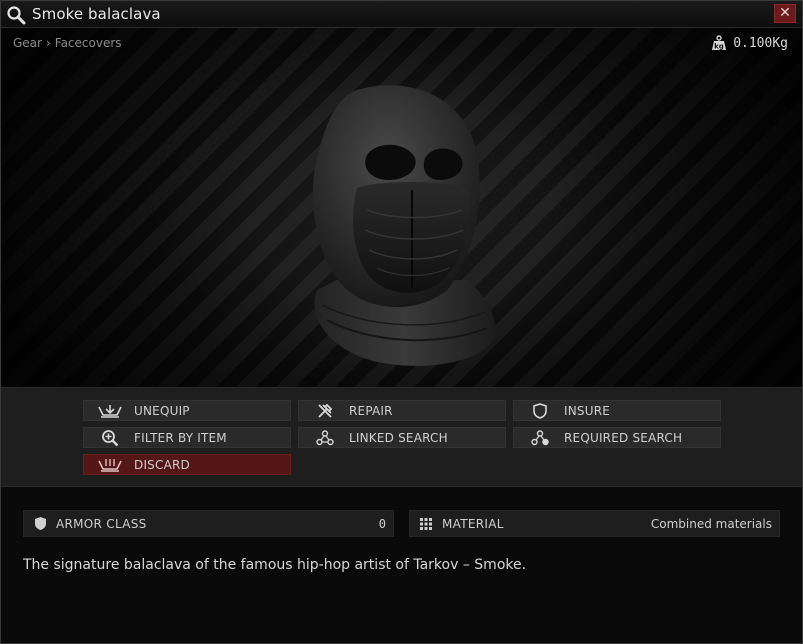 The width and height of the screenshot is (803, 644). Describe the element at coordinates (96, 14) in the screenshot. I see `window-title: Smoke balaclava` at that location.